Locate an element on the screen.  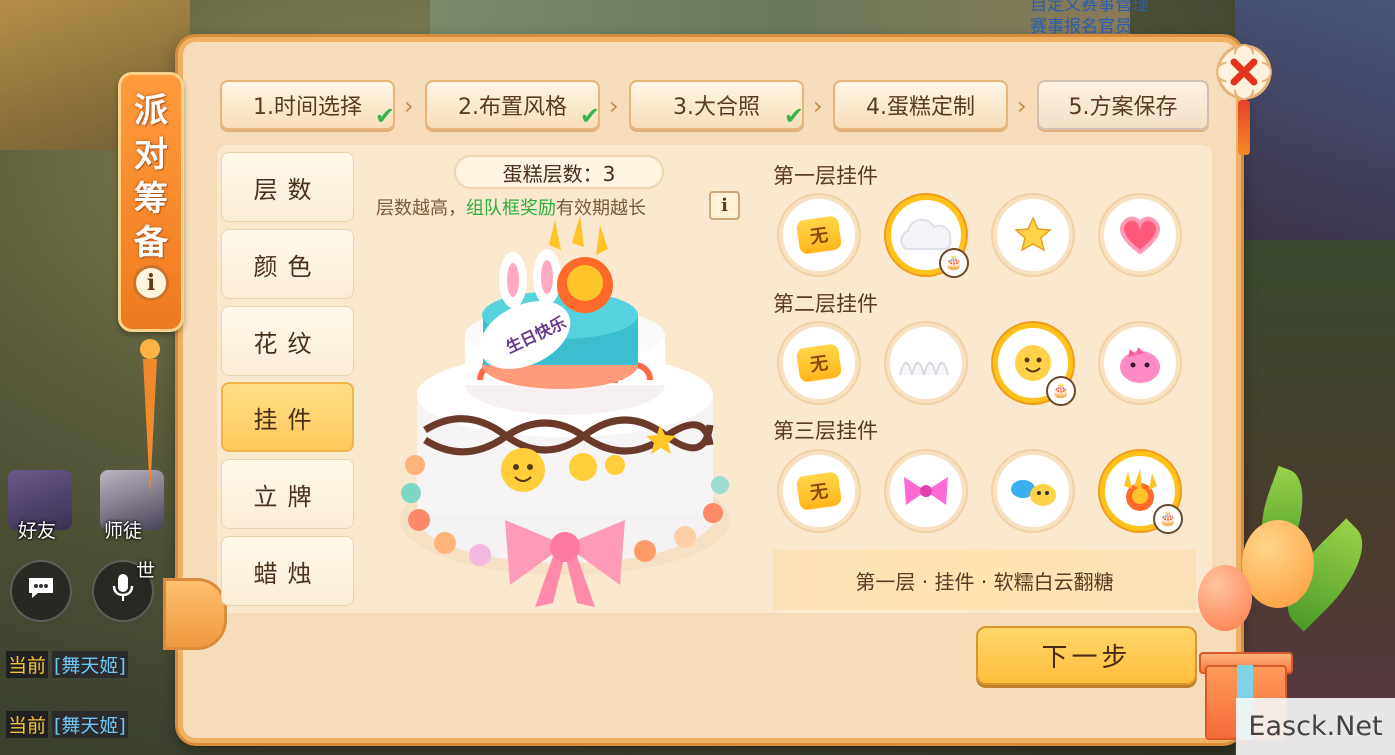
deco-smiley-layer2: 🎂 is located at coordinates (1034, 364).